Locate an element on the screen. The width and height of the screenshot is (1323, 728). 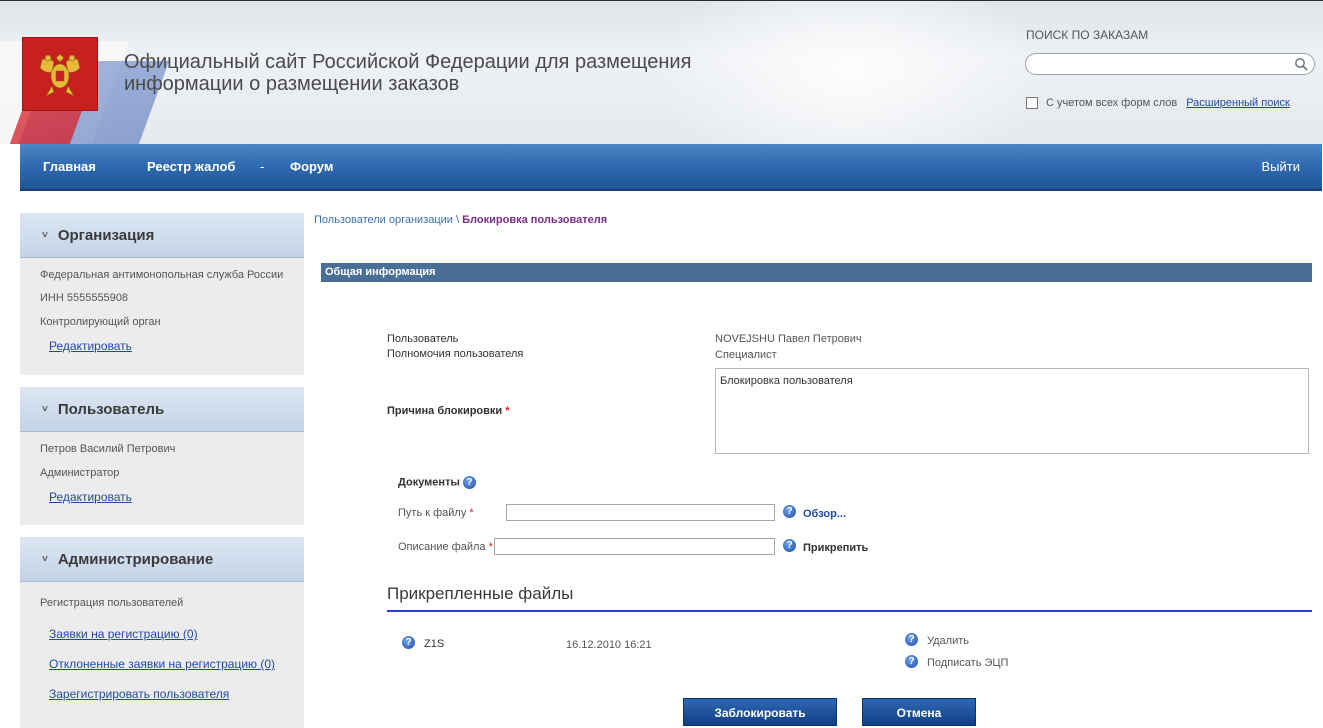
breadcrumb-current: Блокировка пользователя is located at coordinates (535, 220).